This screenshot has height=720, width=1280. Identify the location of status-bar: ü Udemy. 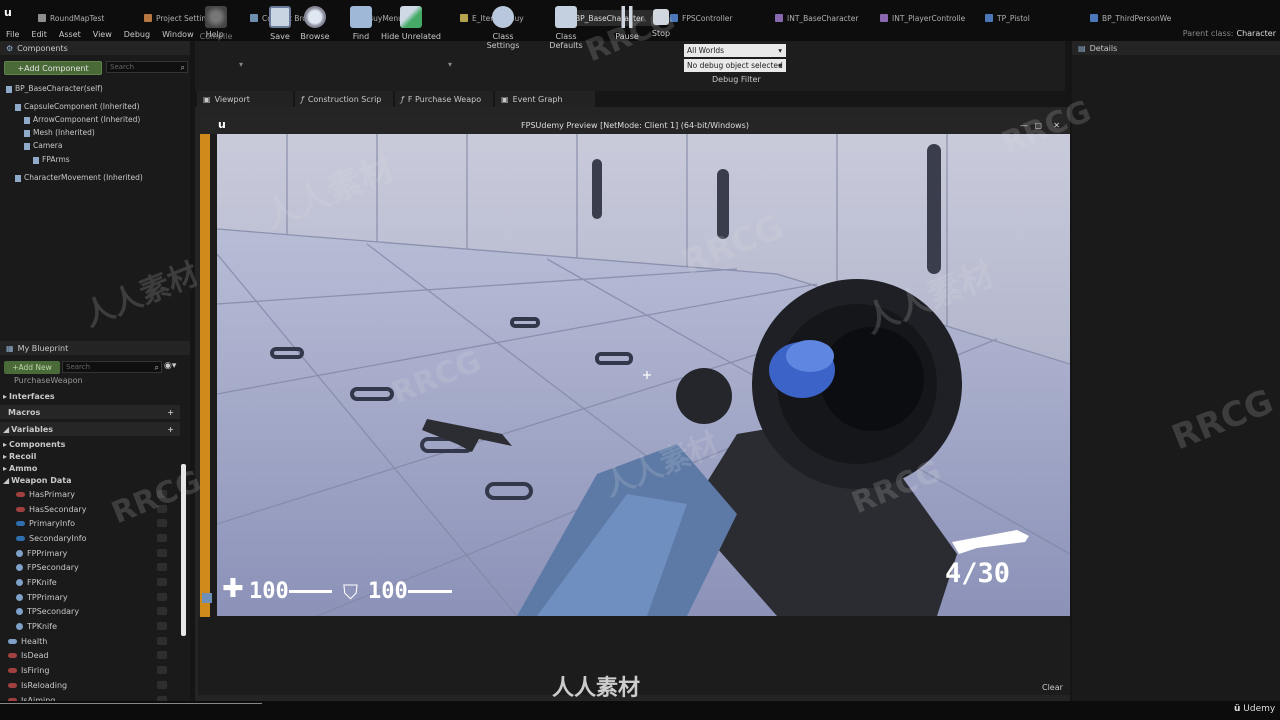
(640, 710).